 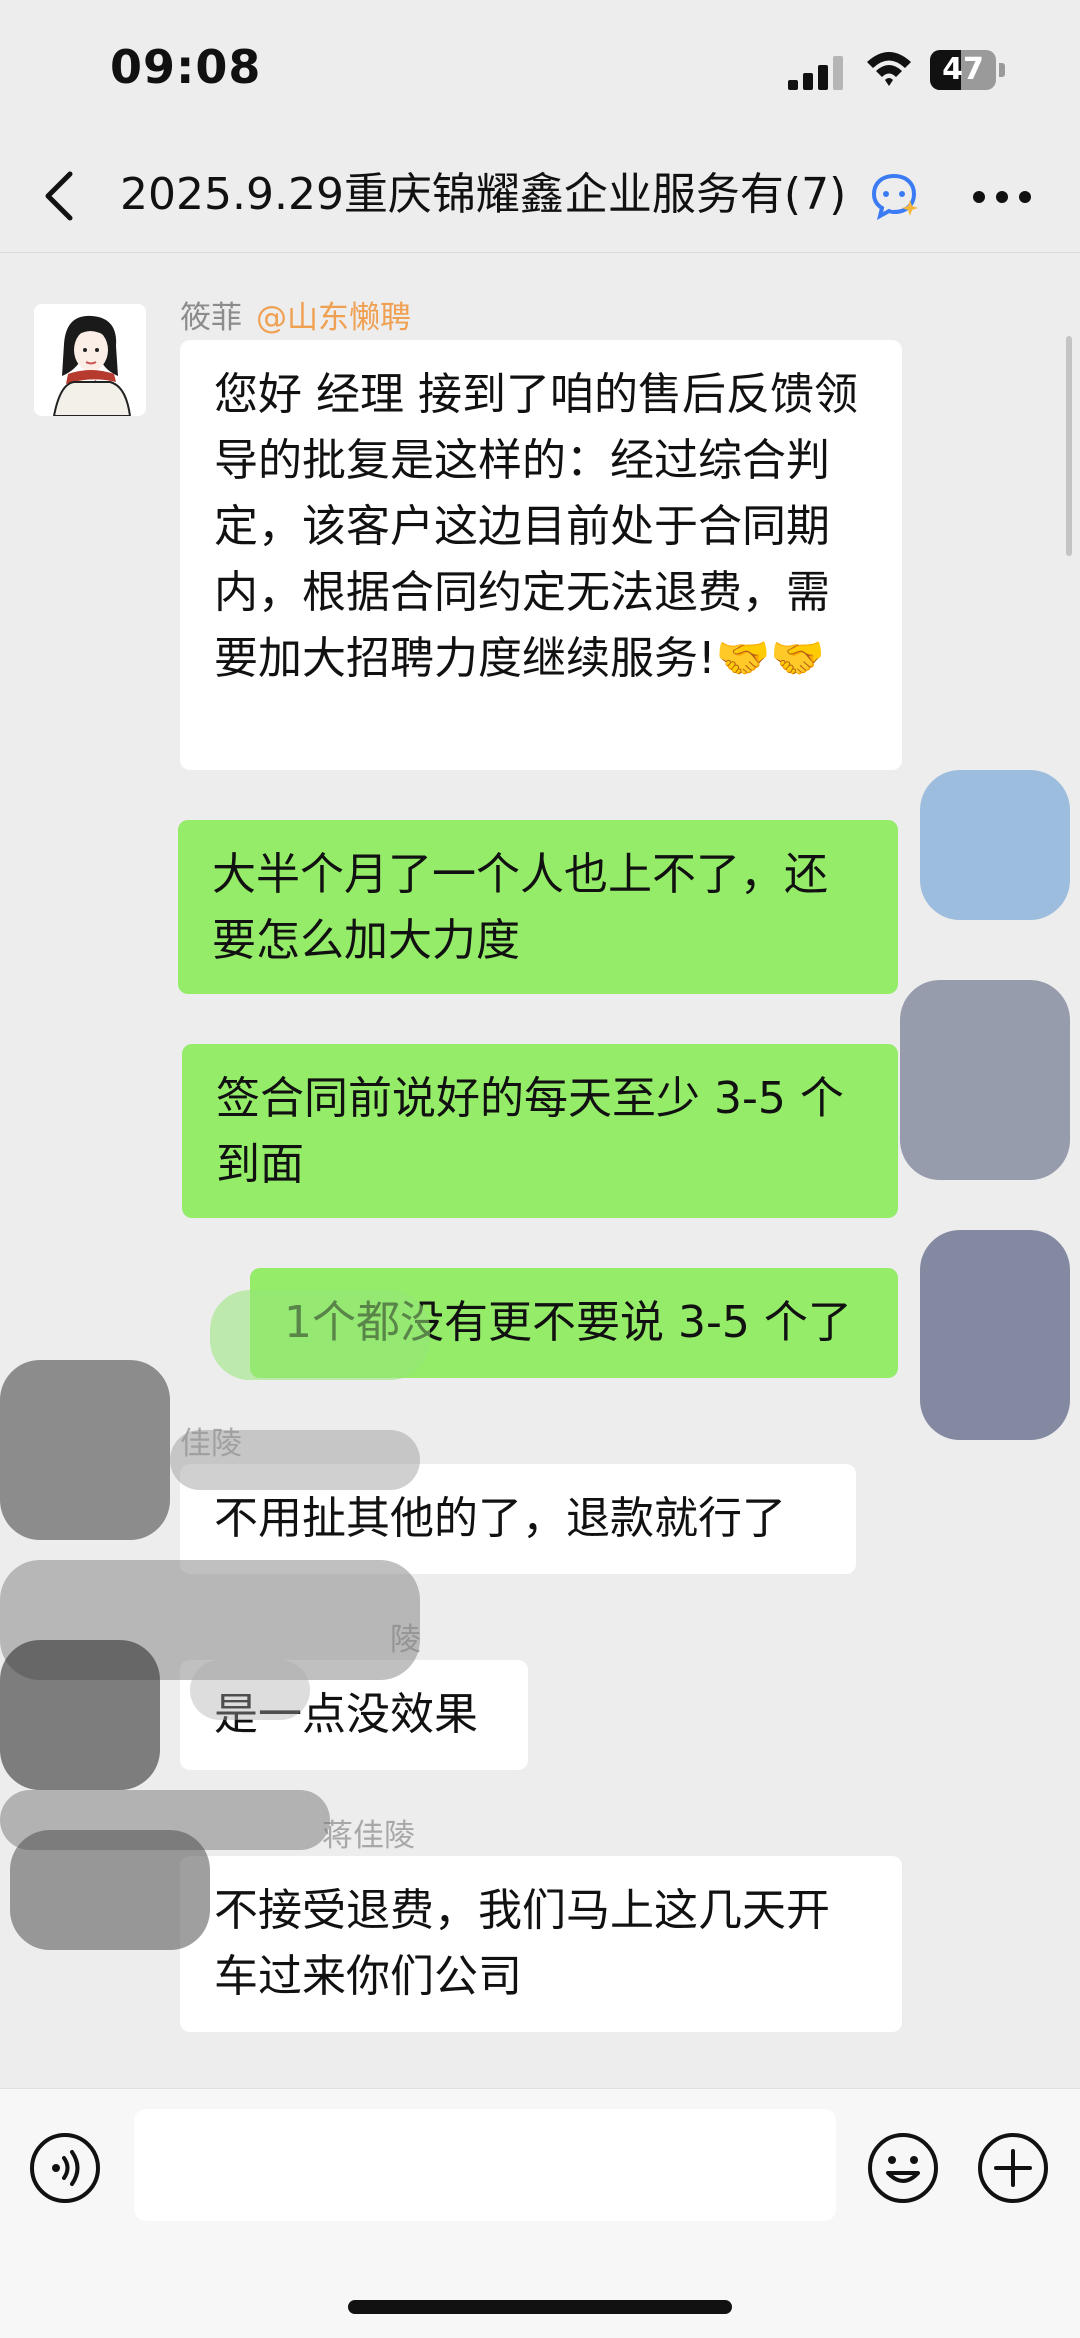 I want to click on avatar, so click(x=90, y=360).